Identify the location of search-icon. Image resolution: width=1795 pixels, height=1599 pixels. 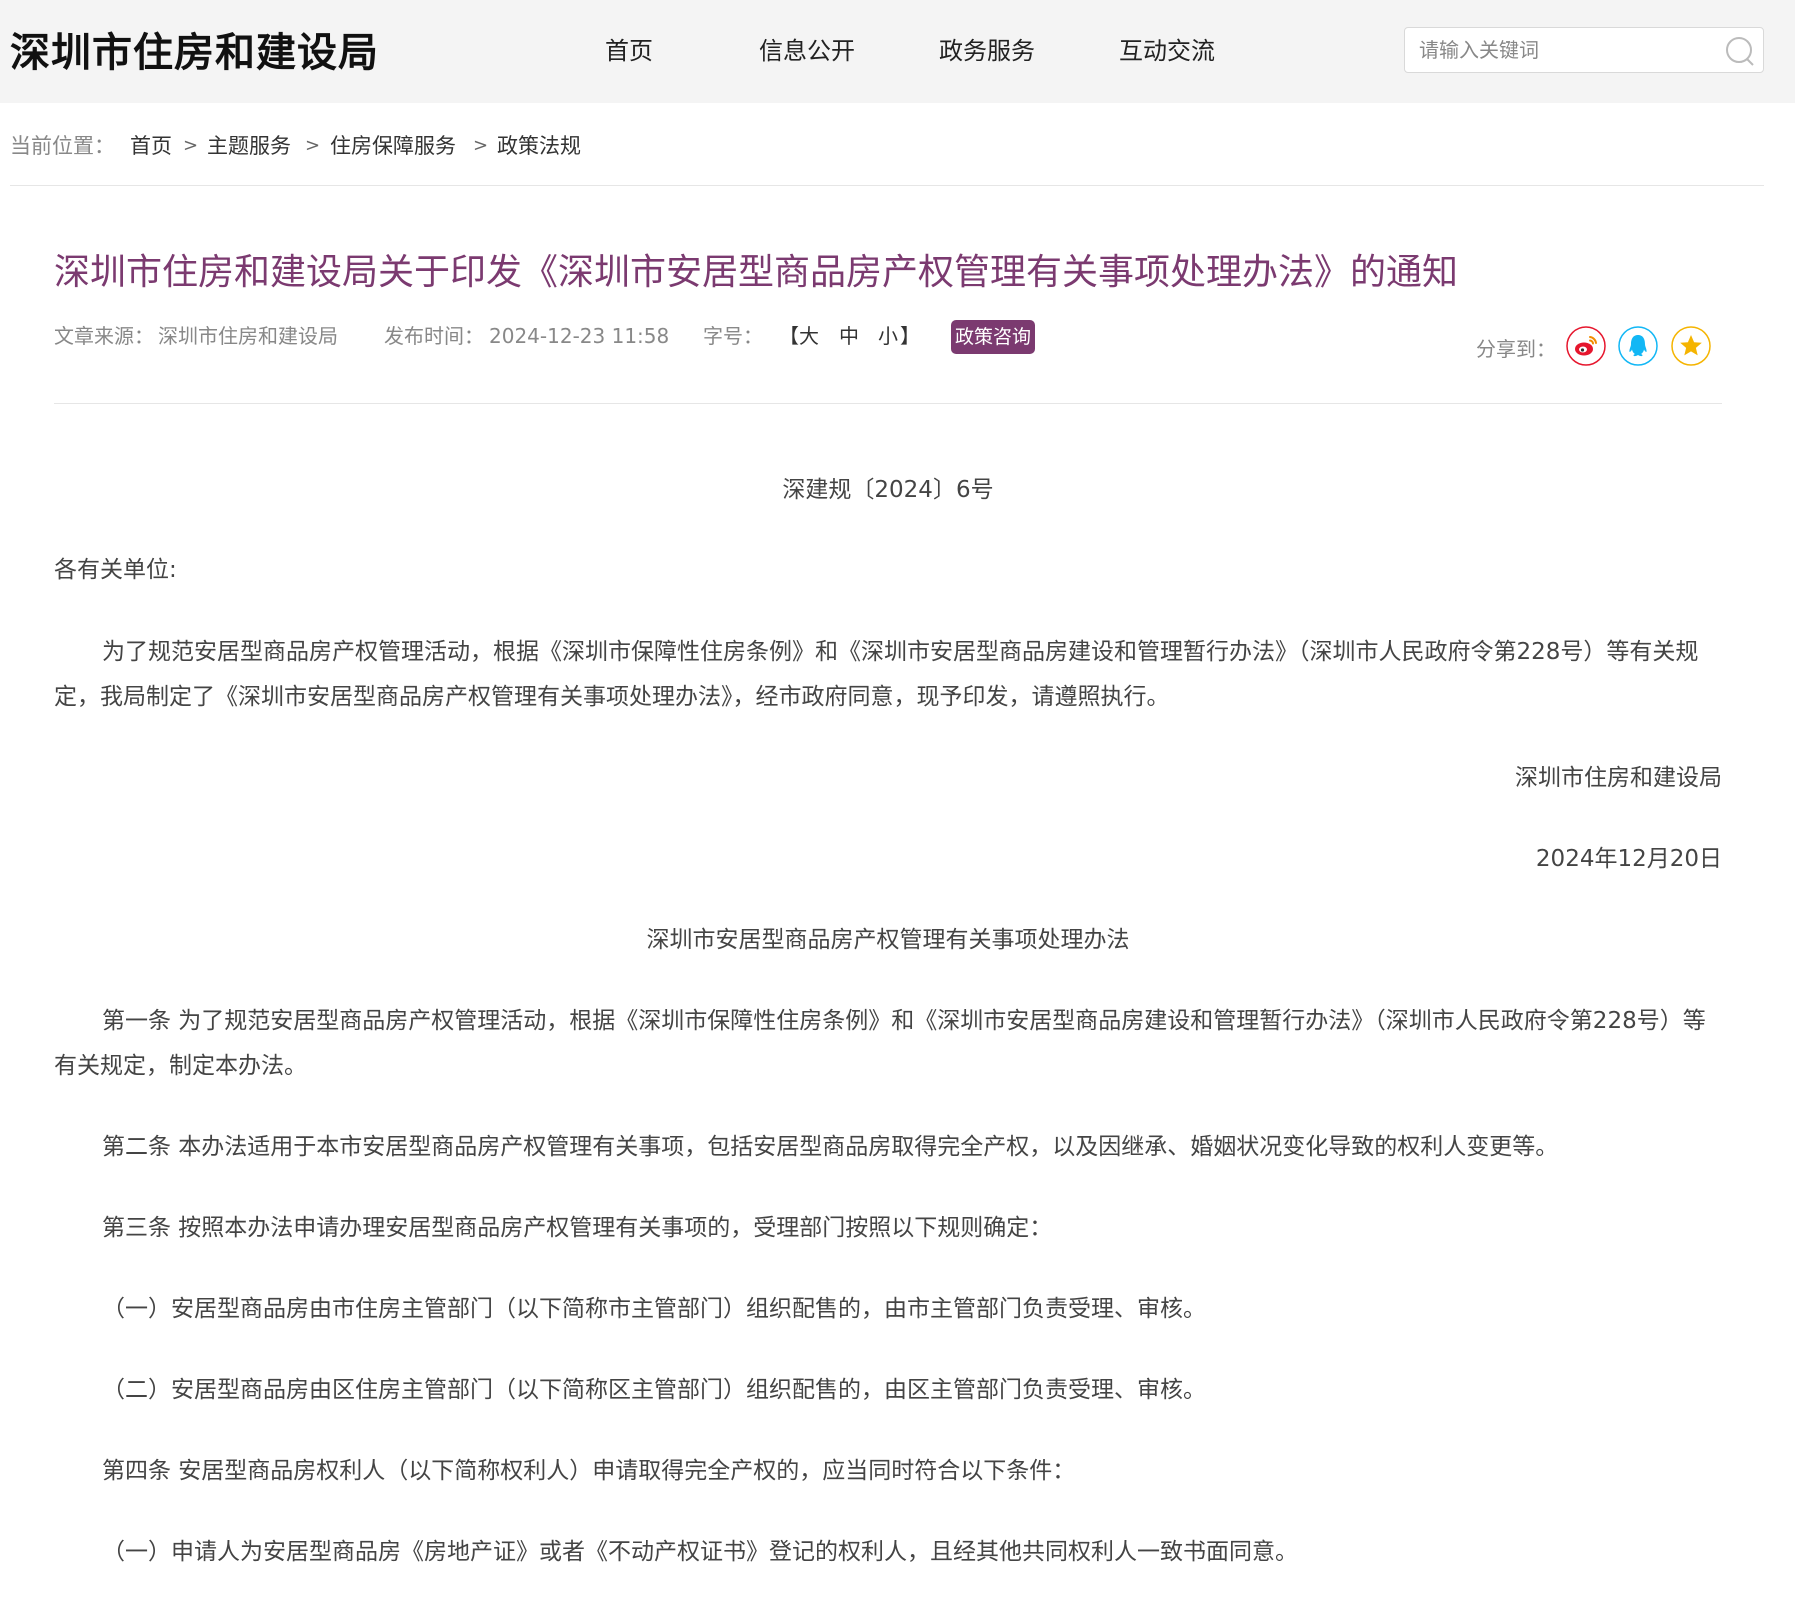
(1740, 51).